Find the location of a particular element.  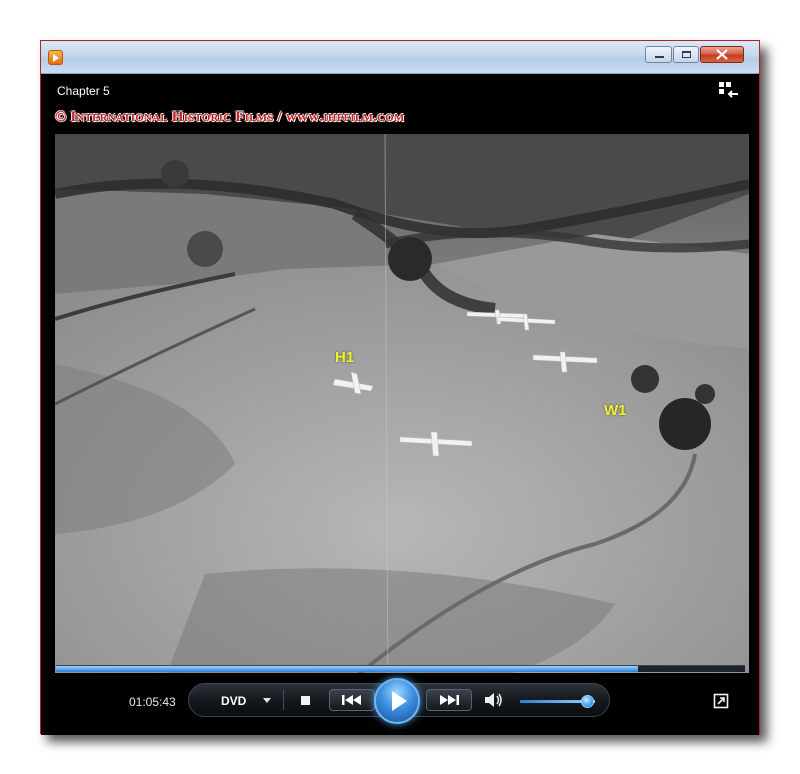

seek-progress is located at coordinates (347, 669).